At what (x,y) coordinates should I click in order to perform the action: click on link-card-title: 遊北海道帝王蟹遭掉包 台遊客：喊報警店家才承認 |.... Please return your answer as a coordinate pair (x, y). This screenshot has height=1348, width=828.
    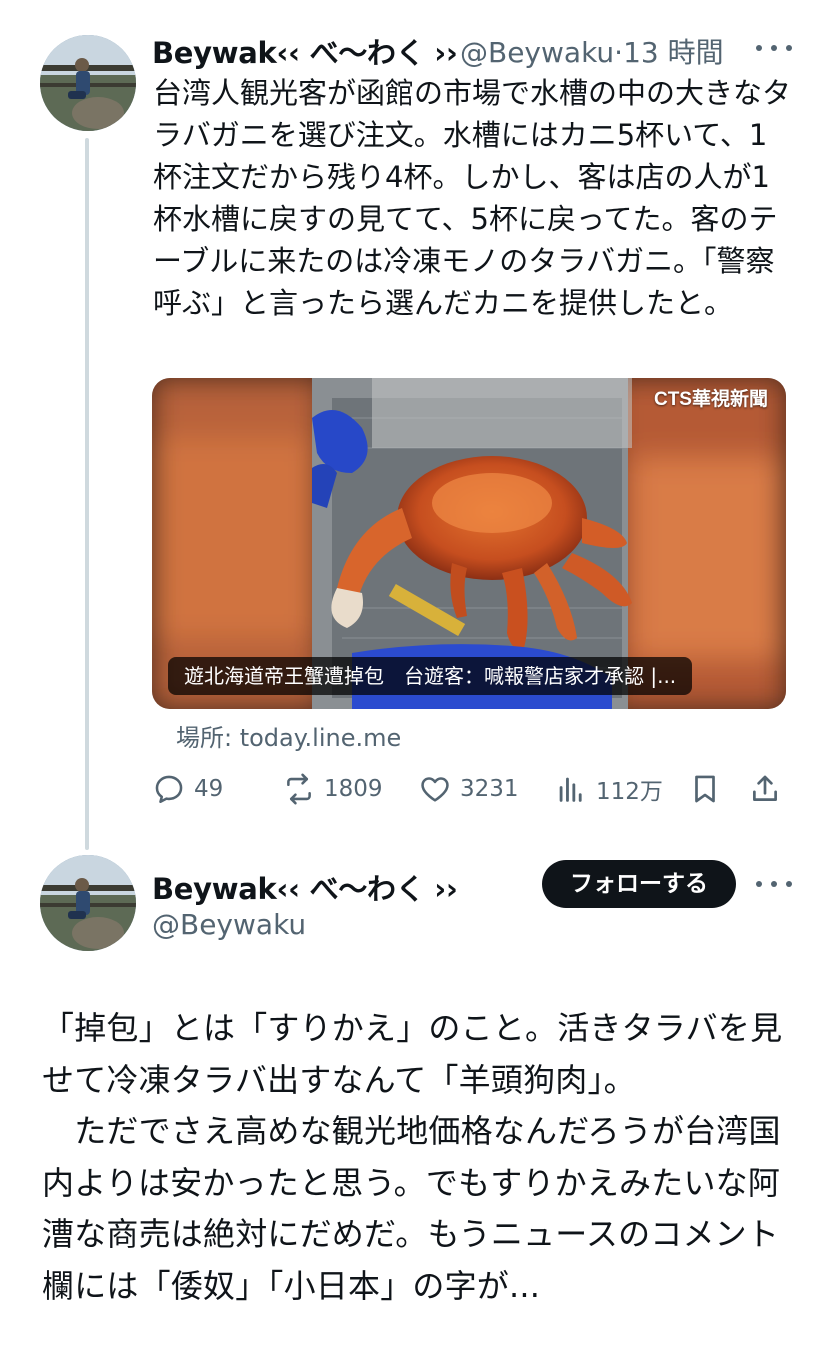
    Looking at the image, I should click on (430, 676).